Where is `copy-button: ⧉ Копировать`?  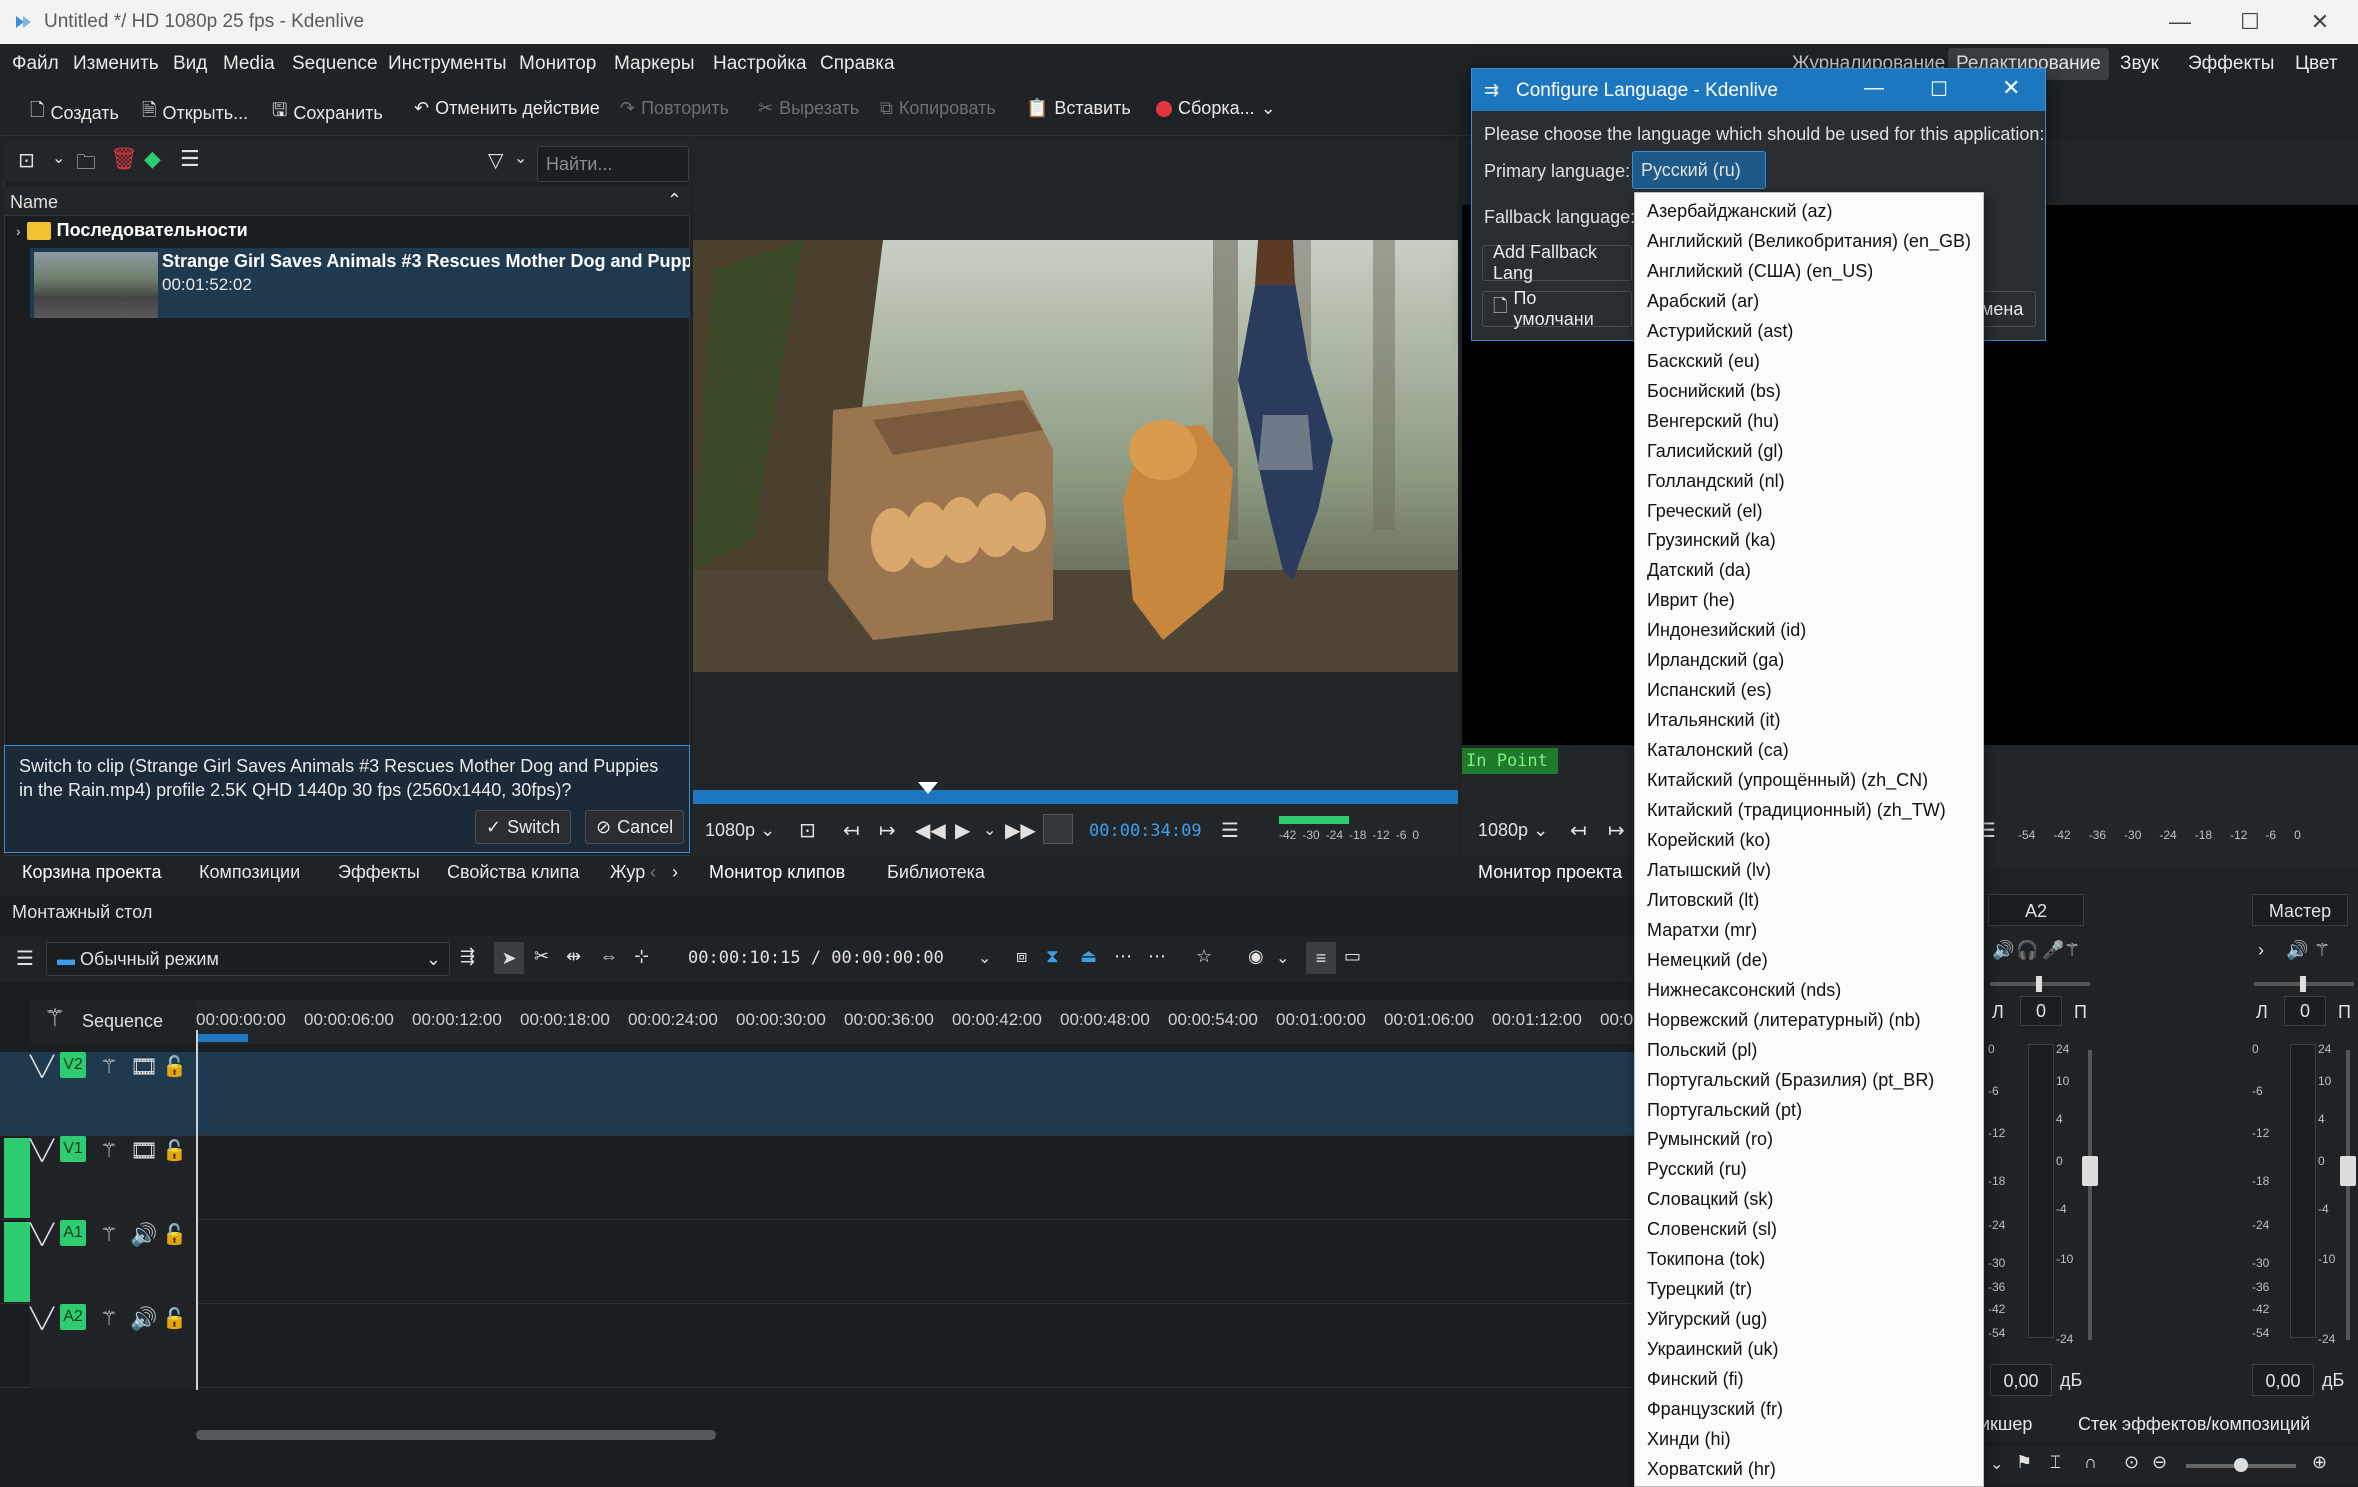 copy-button: ⧉ Копировать is located at coordinates (938, 108).